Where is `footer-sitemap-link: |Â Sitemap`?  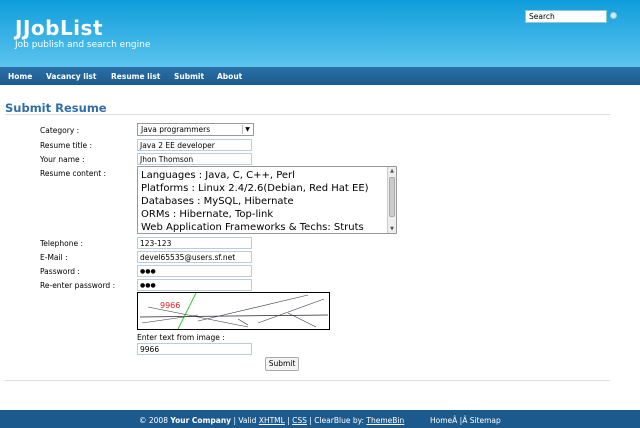 footer-sitemap-link: |Â Sitemap is located at coordinates (480, 420).